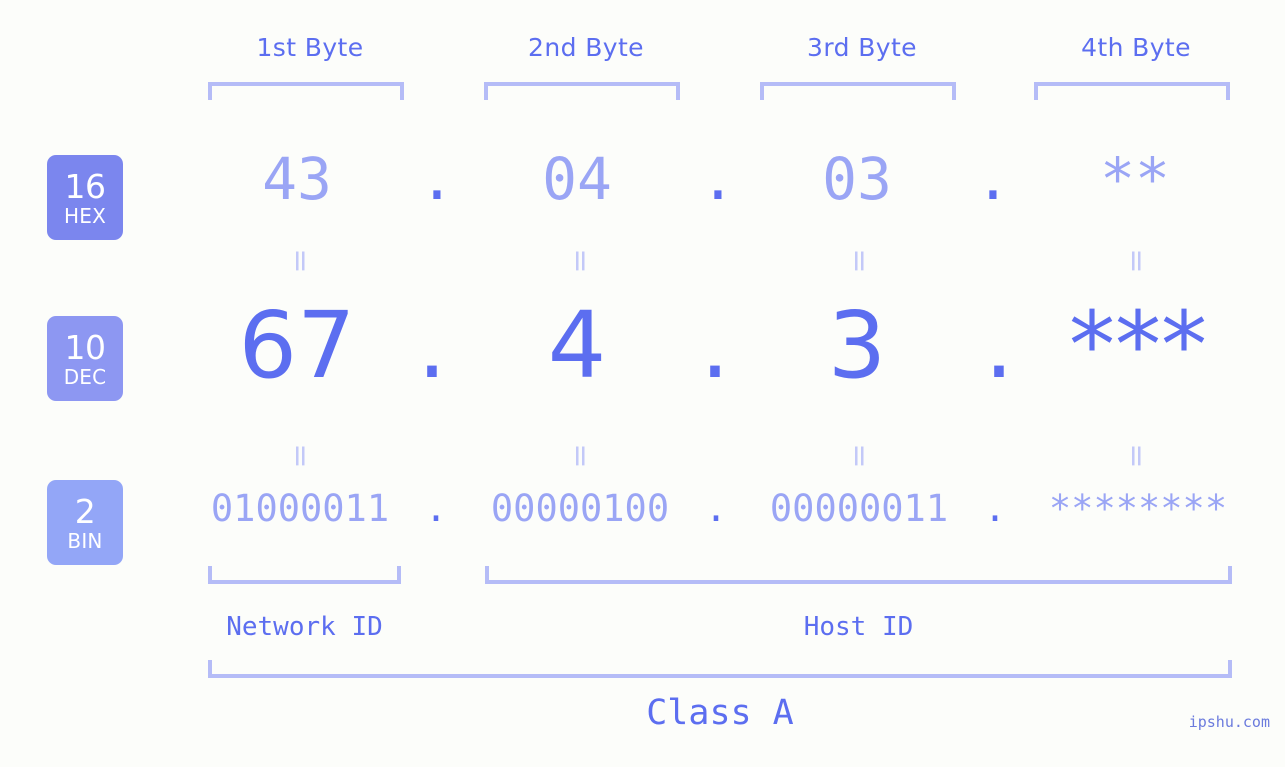 Image resolution: width=1285 pixels, height=767 pixels. I want to click on base-badge-dec-number: 10, so click(85, 347).